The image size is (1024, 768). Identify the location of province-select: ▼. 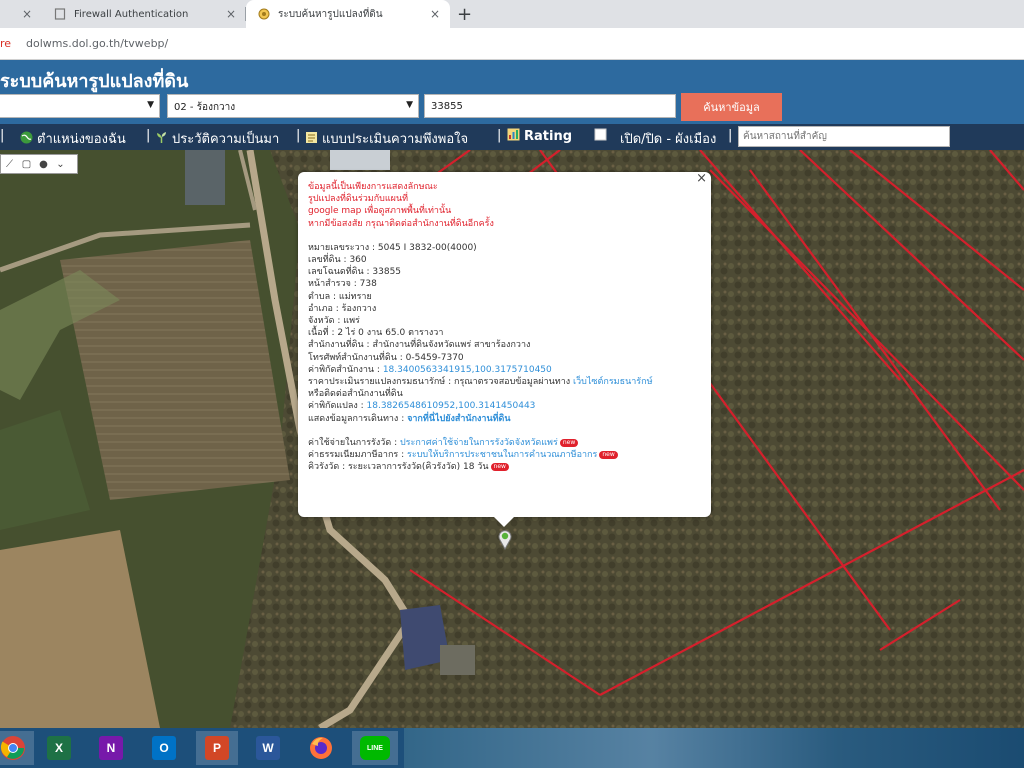
(80, 106).